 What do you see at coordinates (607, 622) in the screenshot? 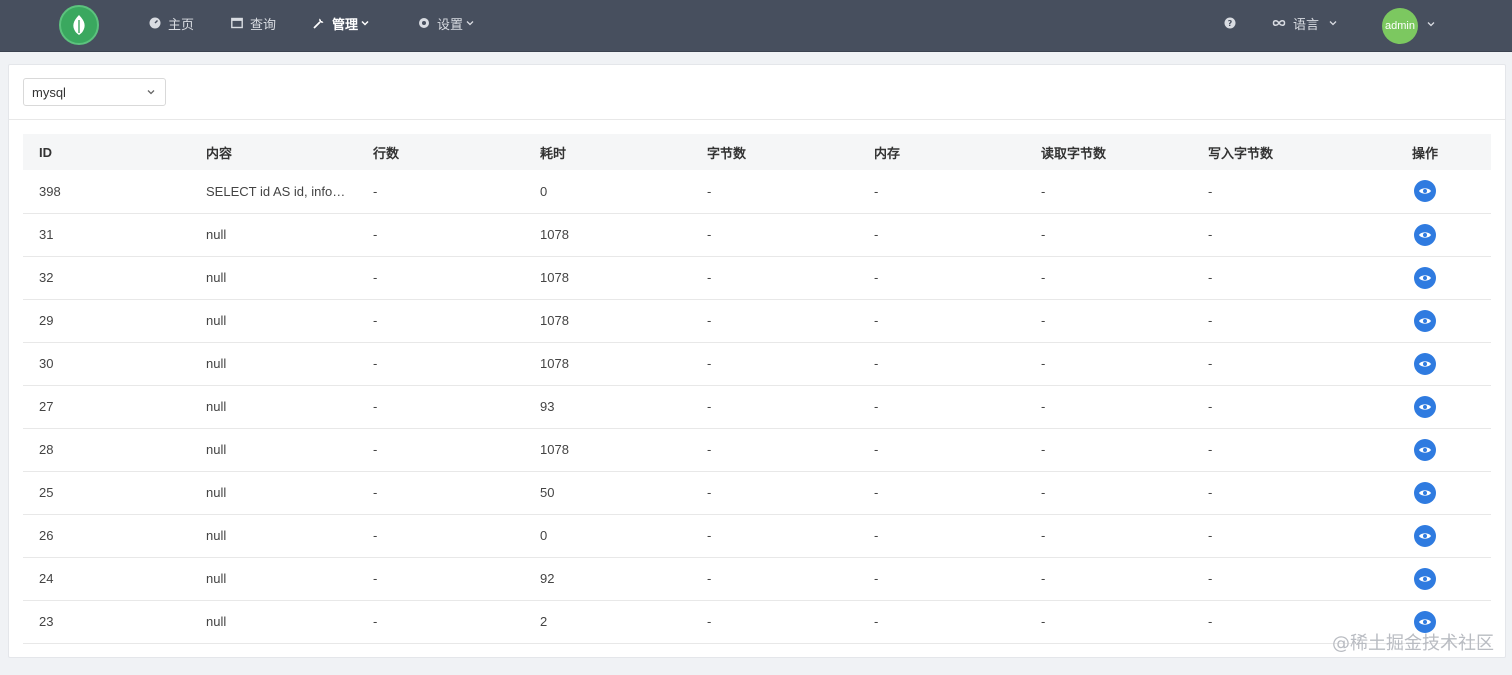
I see `table-cell: 2` at bounding box center [607, 622].